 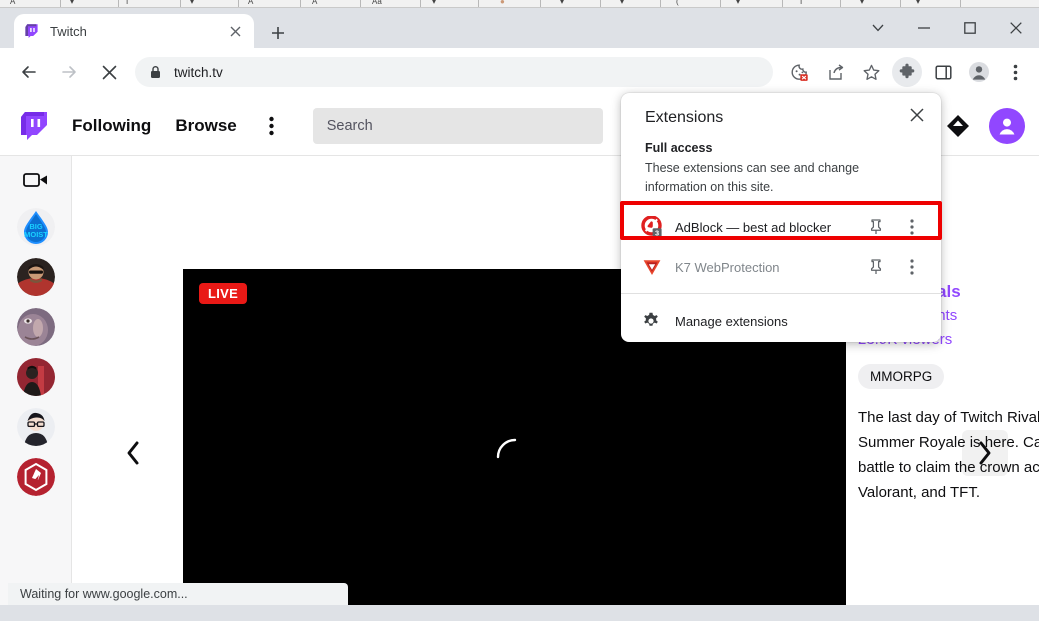 I want to click on window-controls, so click(x=947, y=28).